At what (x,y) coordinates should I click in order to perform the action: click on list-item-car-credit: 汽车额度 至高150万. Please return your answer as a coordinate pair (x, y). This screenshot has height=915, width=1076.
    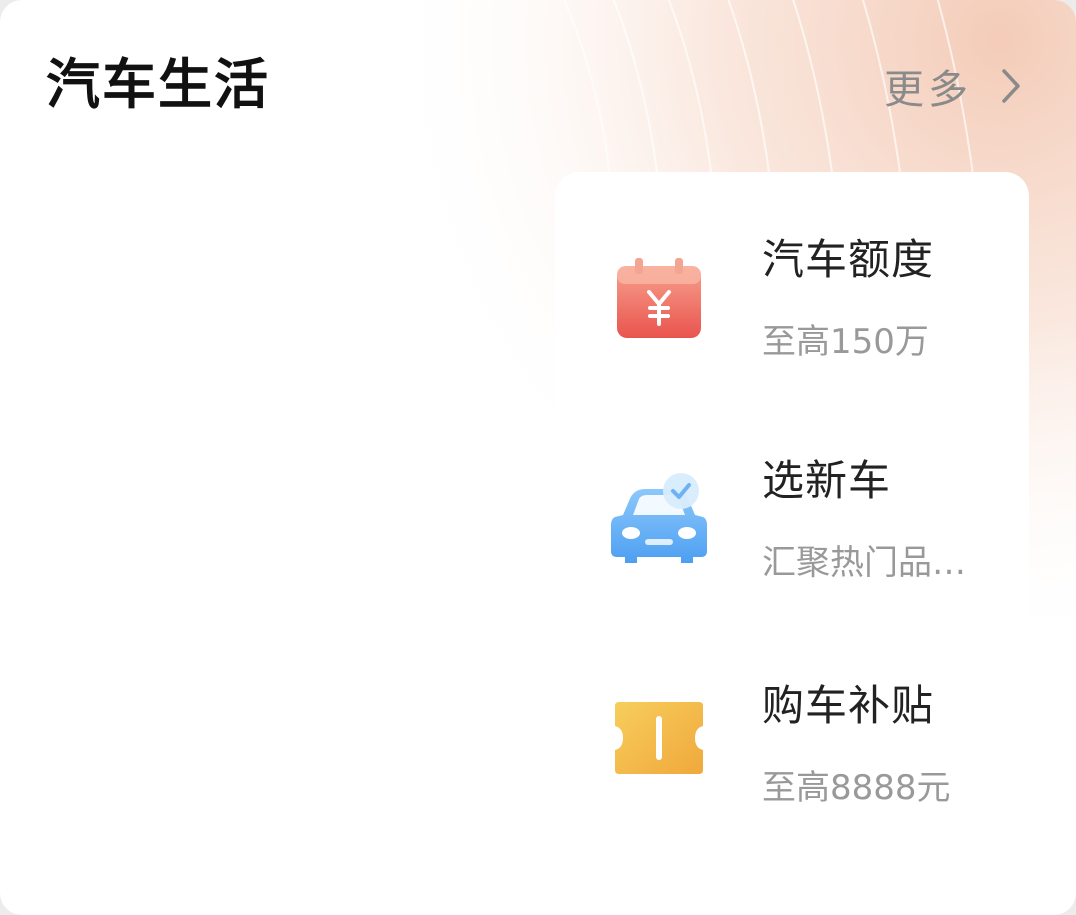
    Looking at the image, I should click on (792, 295).